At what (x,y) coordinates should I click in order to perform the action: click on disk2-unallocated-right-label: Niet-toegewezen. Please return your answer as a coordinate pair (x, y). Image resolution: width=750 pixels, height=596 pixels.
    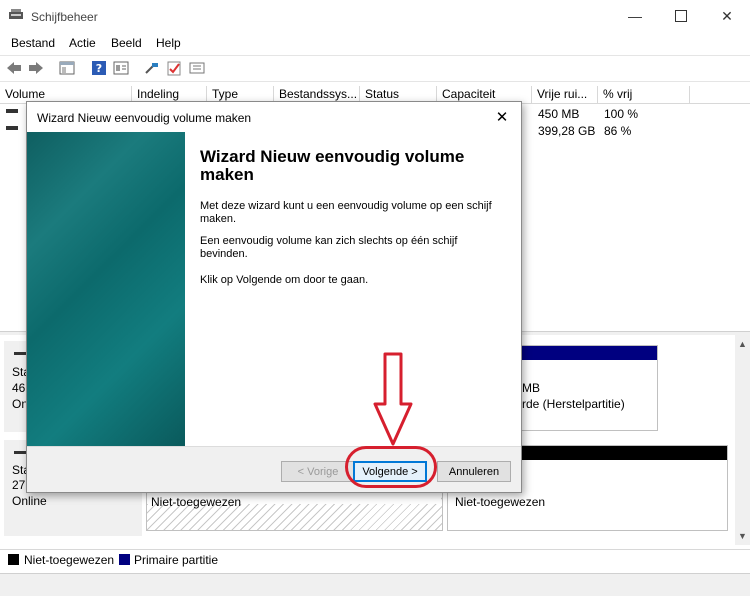
    Looking at the image, I should click on (500, 502).